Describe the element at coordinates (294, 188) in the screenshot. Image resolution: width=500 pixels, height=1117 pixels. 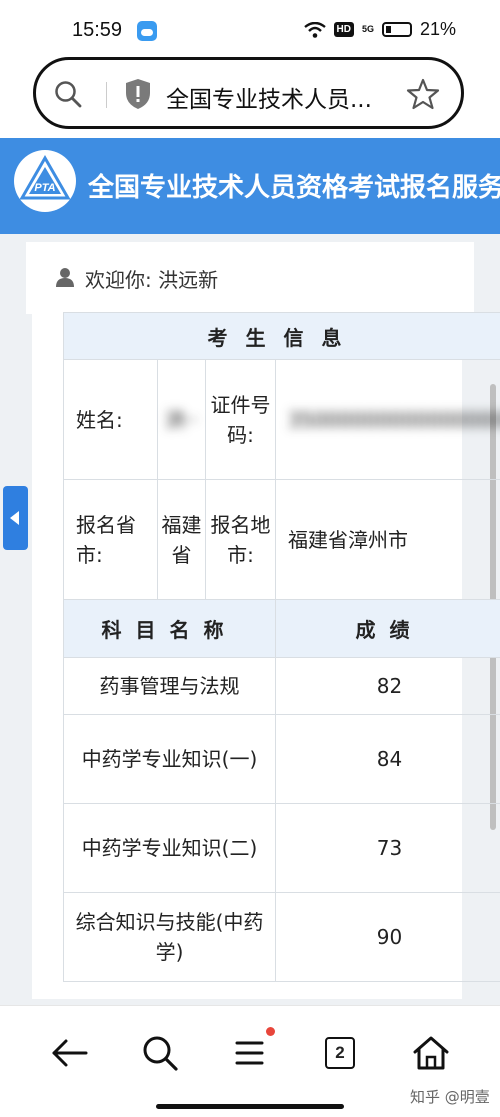
I see `site-title: 全国专业技术人员资格考试报名服务平台` at that location.